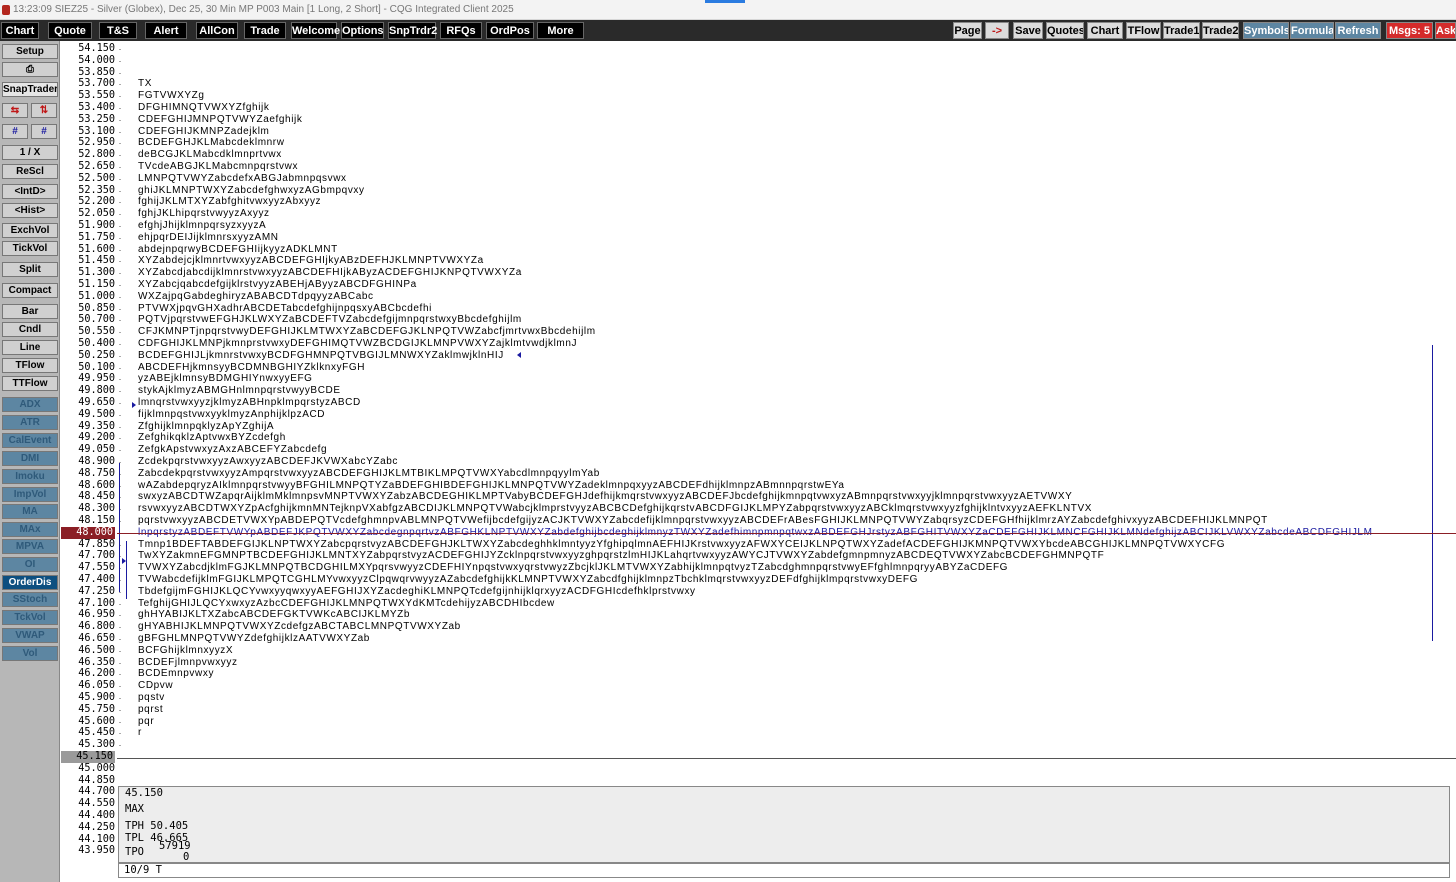 The height and width of the screenshot is (882, 1456). What do you see at coordinates (30, 191) in the screenshot?
I see `intraday-button: <IntD>` at bounding box center [30, 191].